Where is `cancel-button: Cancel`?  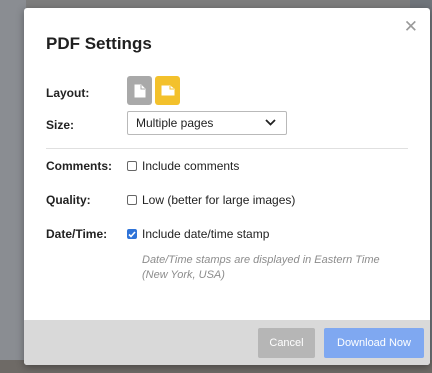 cancel-button: Cancel is located at coordinates (286, 343).